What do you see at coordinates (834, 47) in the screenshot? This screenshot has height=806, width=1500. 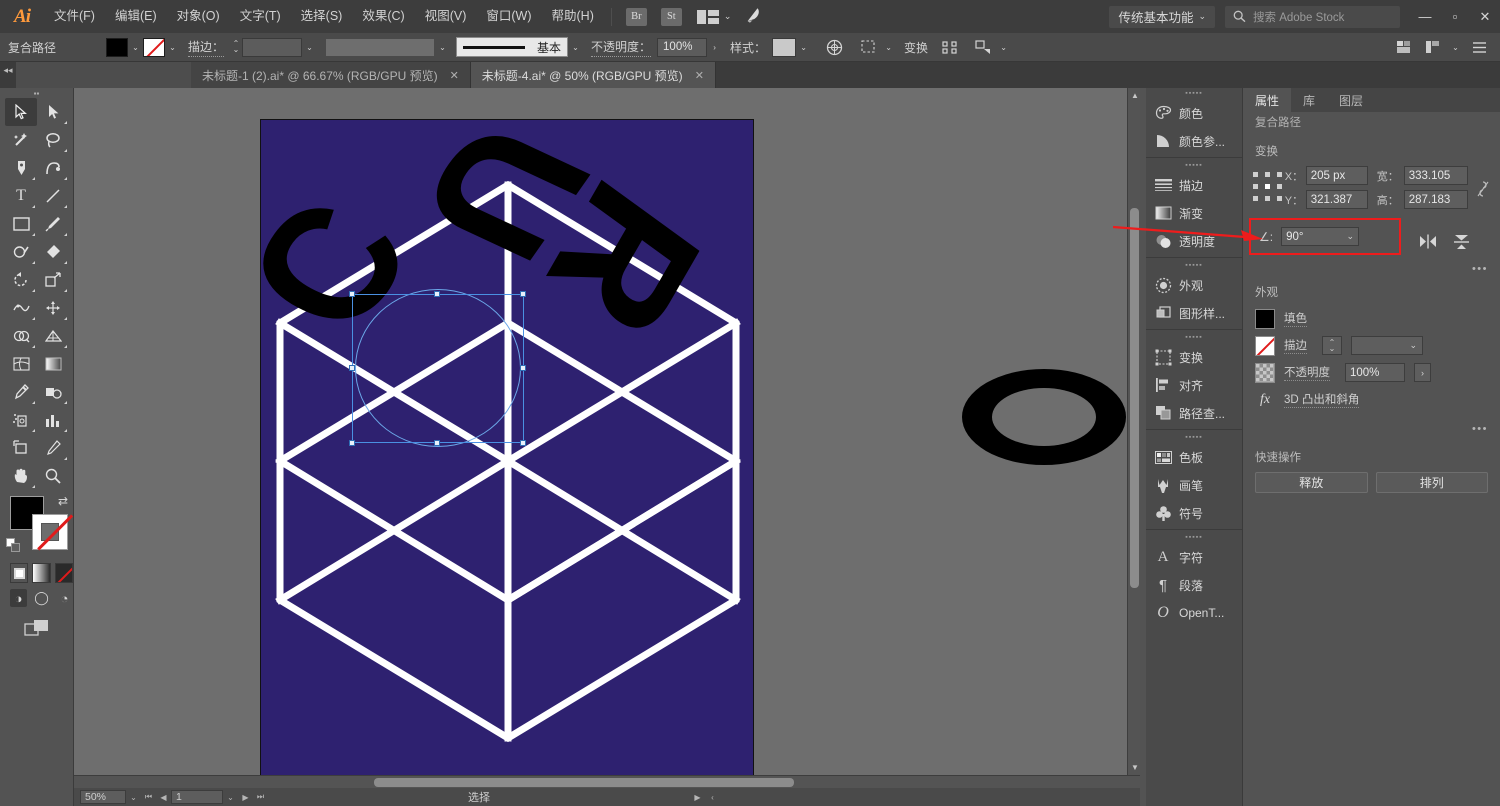 I see `recolor-artwork-icon` at bounding box center [834, 47].